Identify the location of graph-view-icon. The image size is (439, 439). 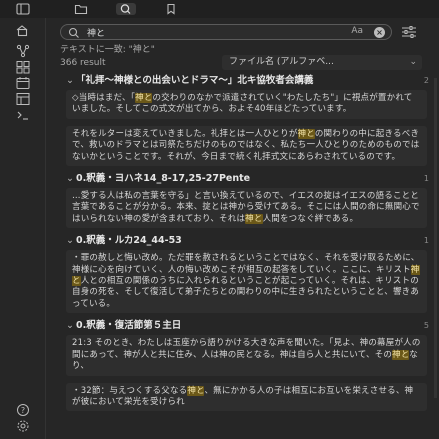
(23, 51).